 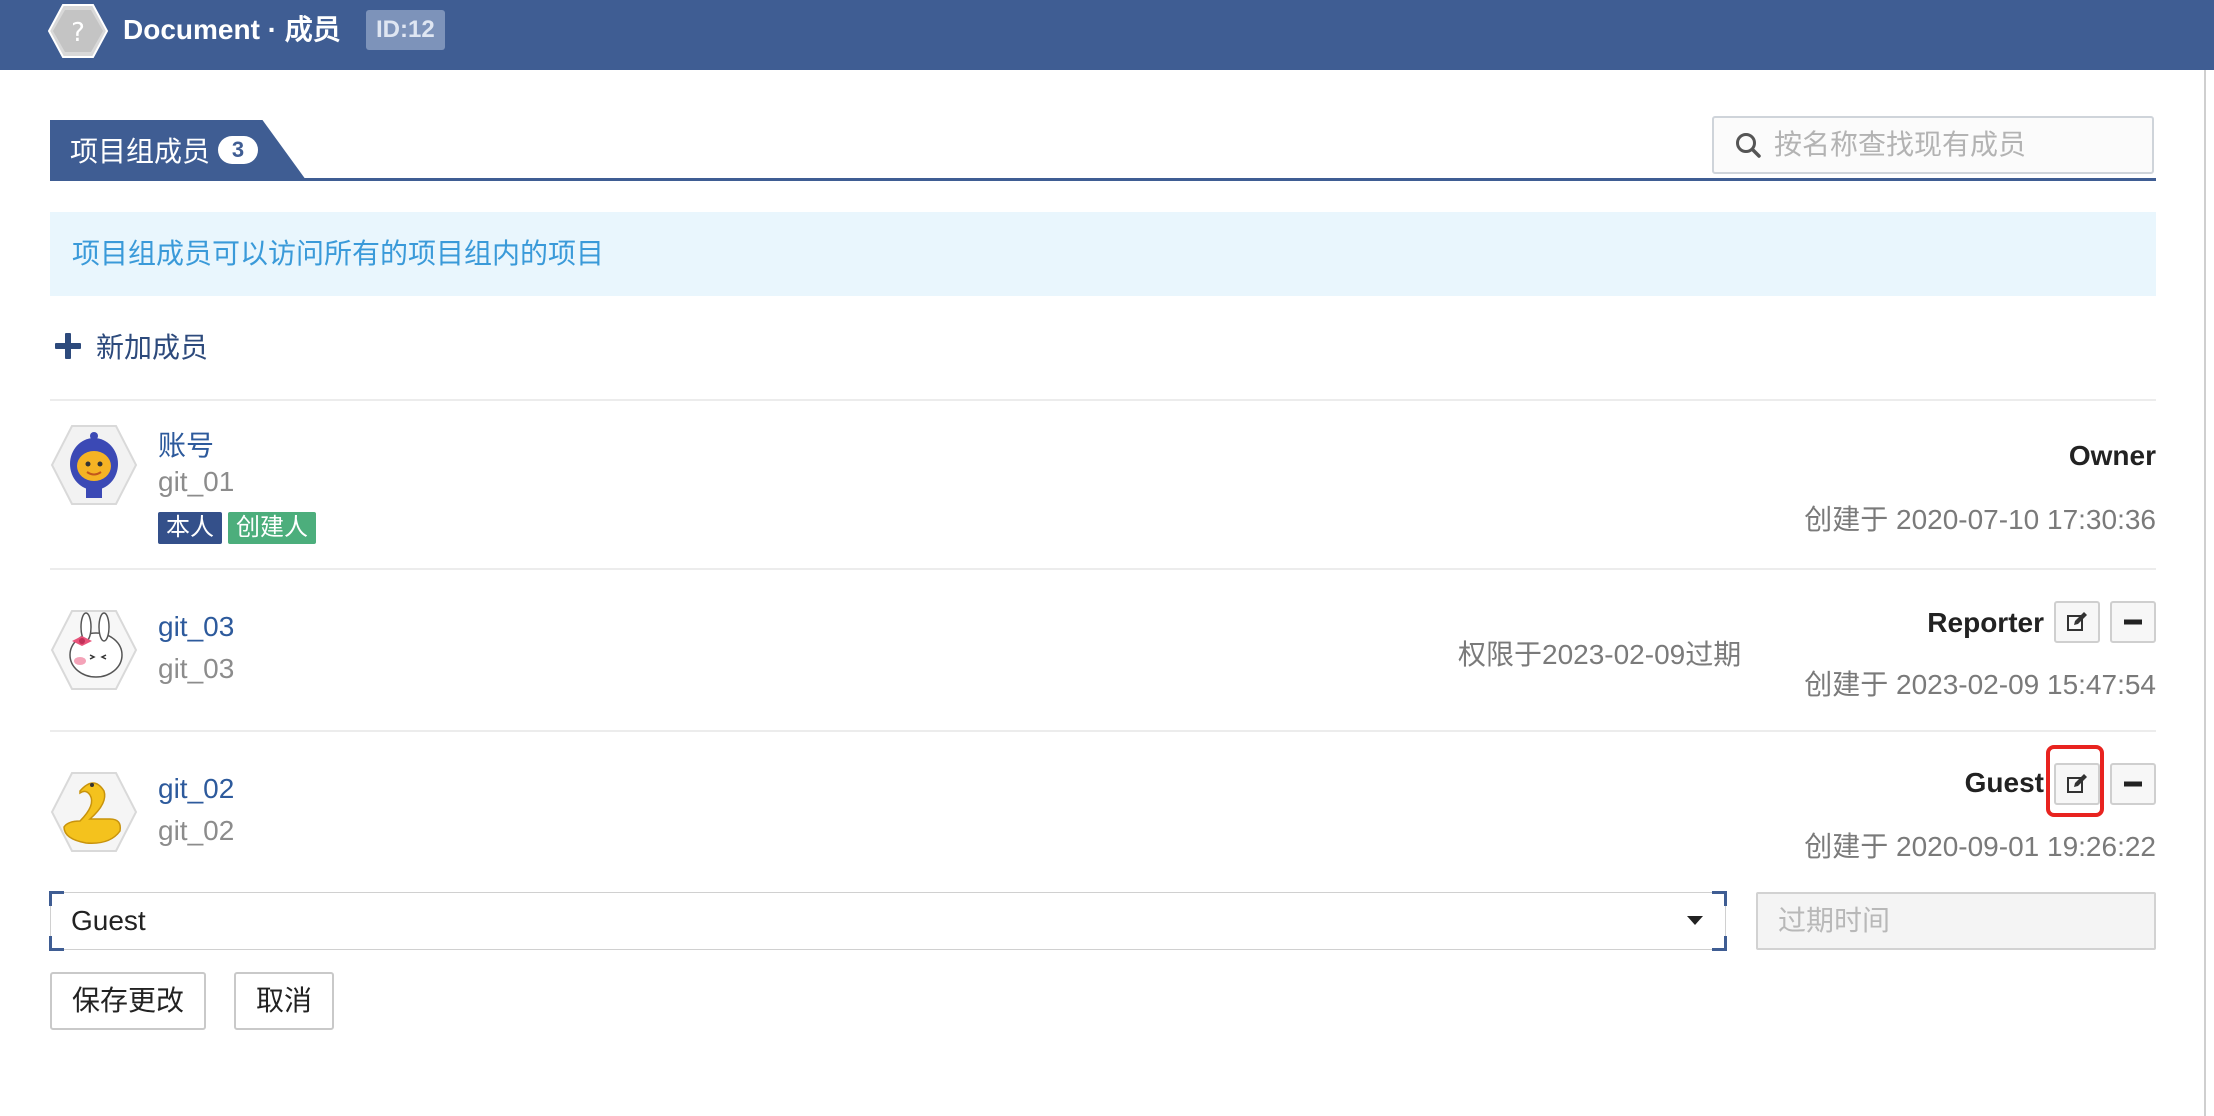 What do you see at coordinates (1959, 145) in the screenshot?
I see `search-input` at bounding box center [1959, 145].